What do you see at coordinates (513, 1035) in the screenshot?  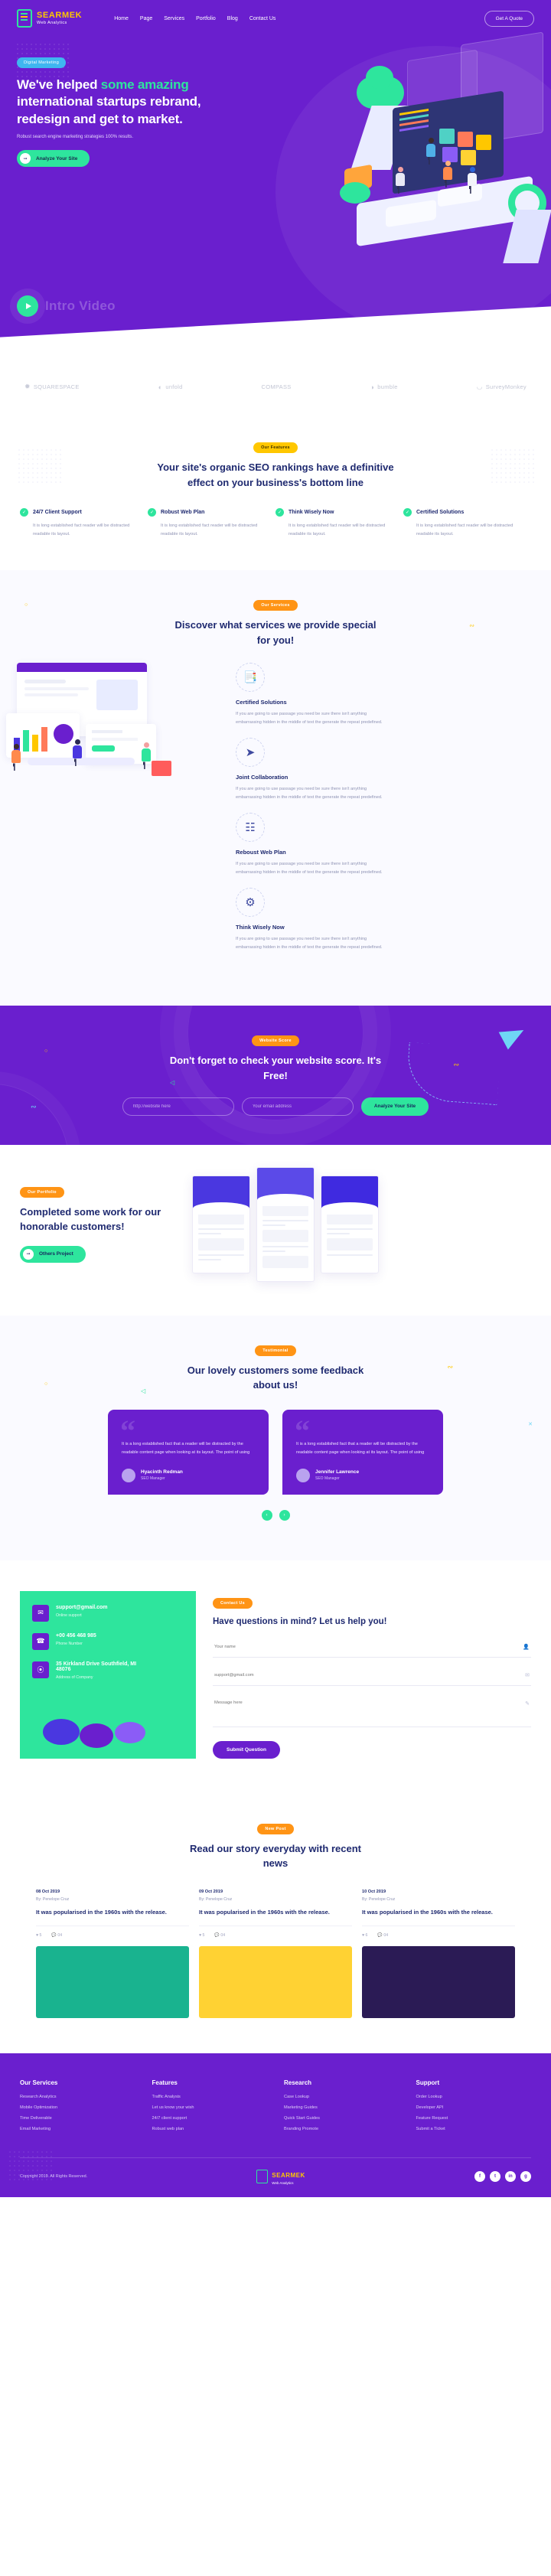 I see `paper-plane-decoration` at bounding box center [513, 1035].